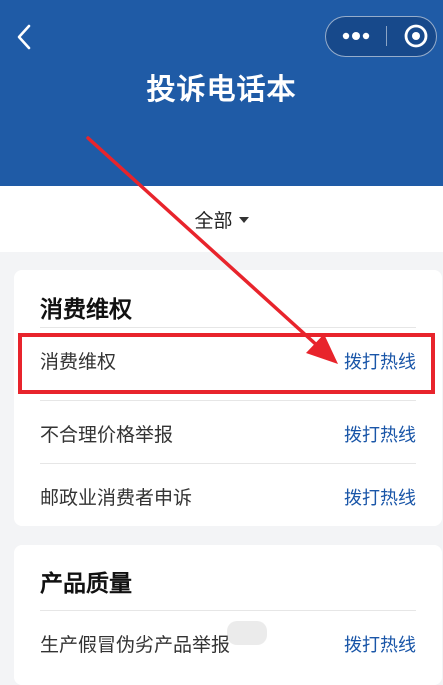 The width and height of the screenshot is (443, 685). I want to click on category-filter-dropdown: 全部, so click(221, 219).